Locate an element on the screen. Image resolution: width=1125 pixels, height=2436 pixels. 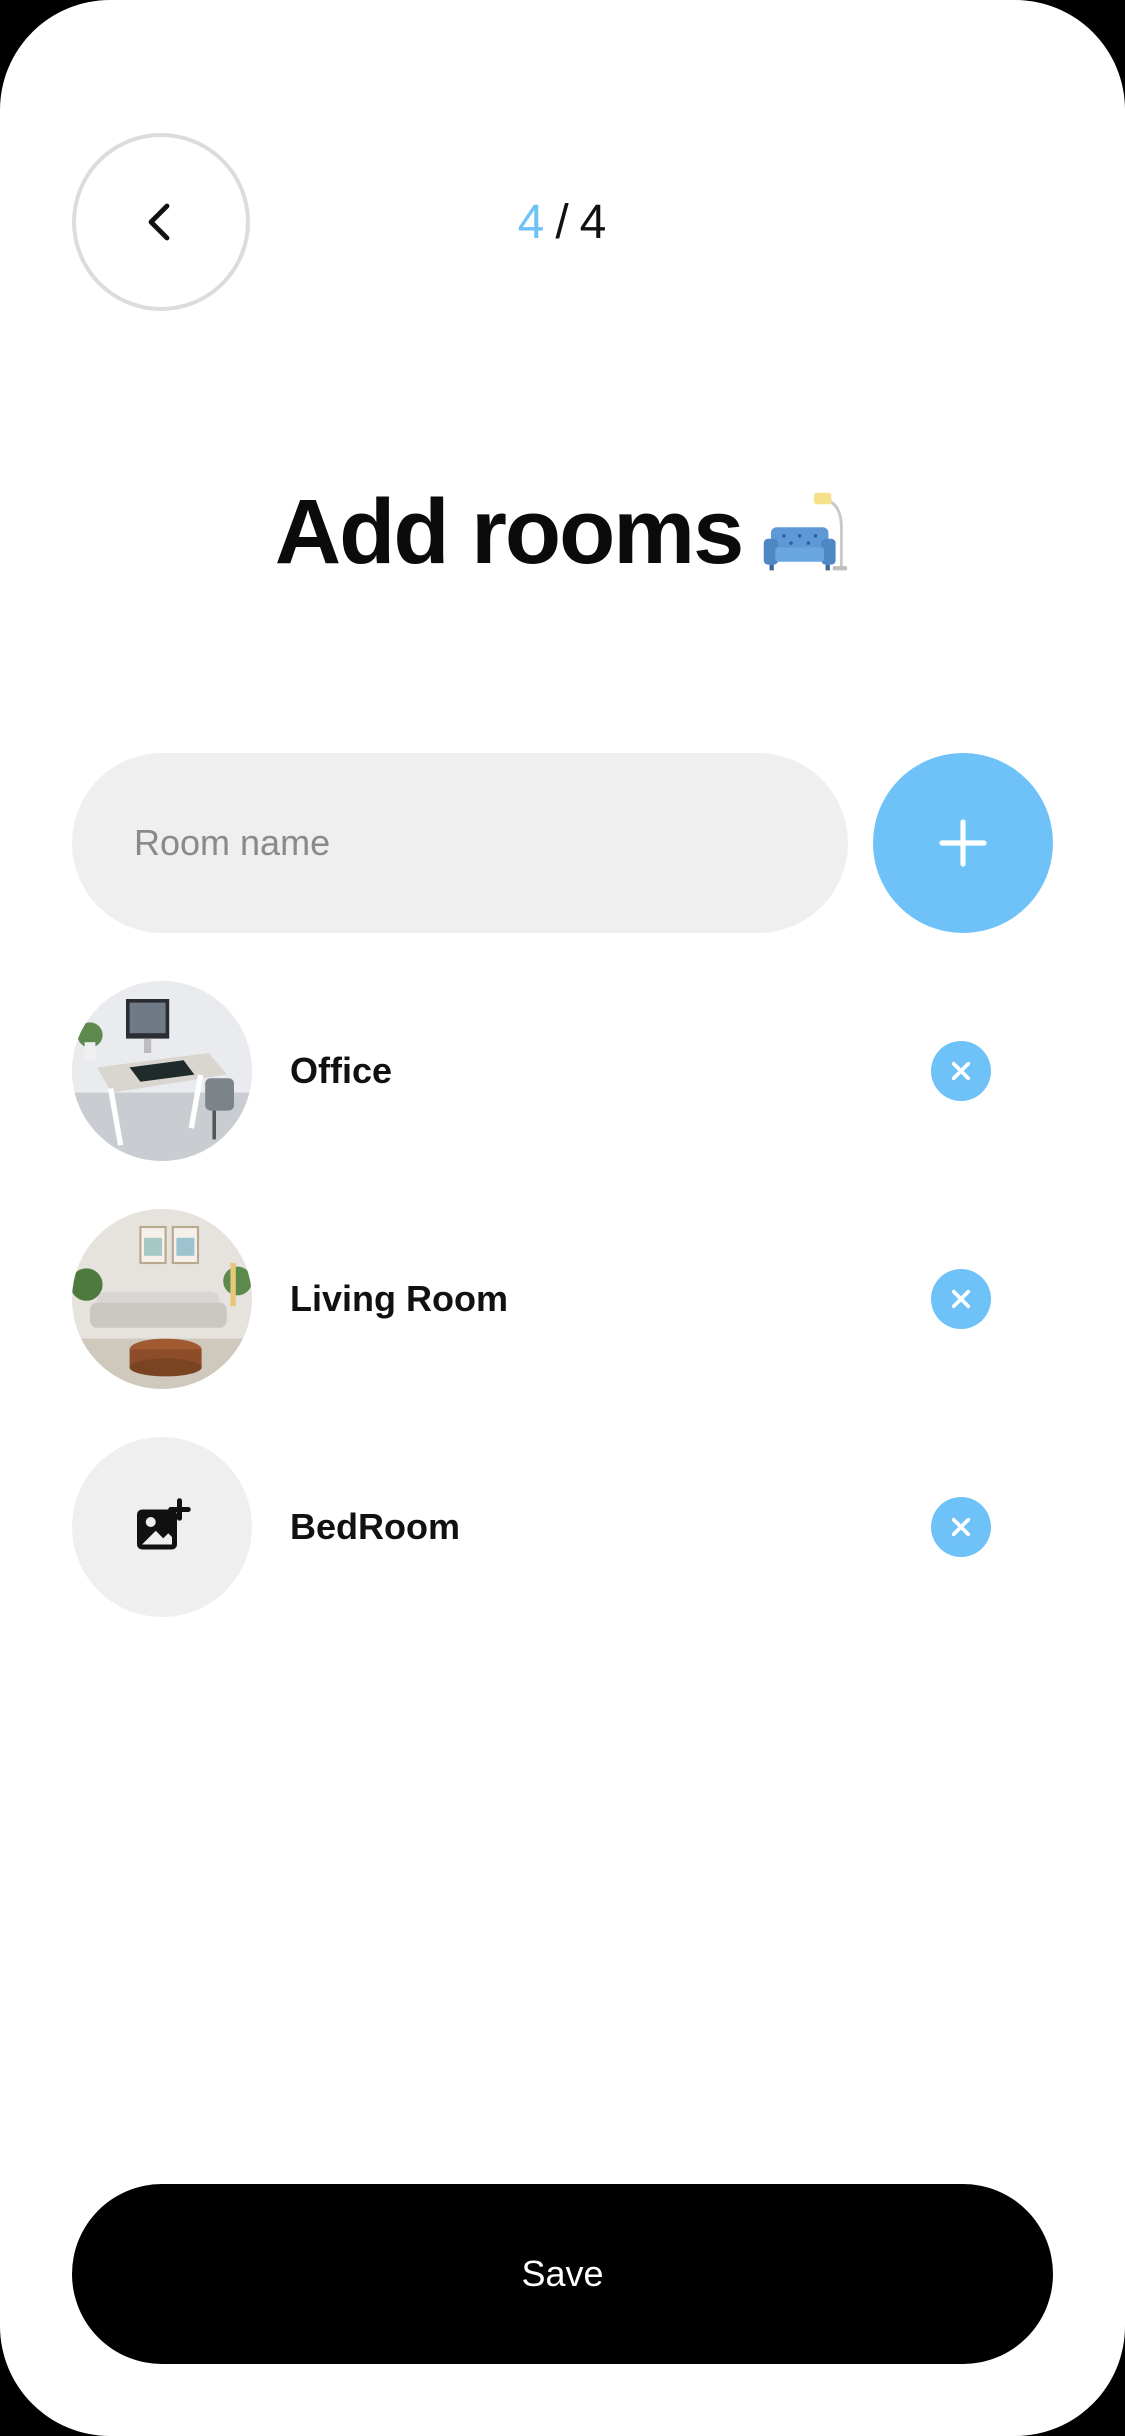
couch-and-lamp-icon is located at coordinates (806, 531).